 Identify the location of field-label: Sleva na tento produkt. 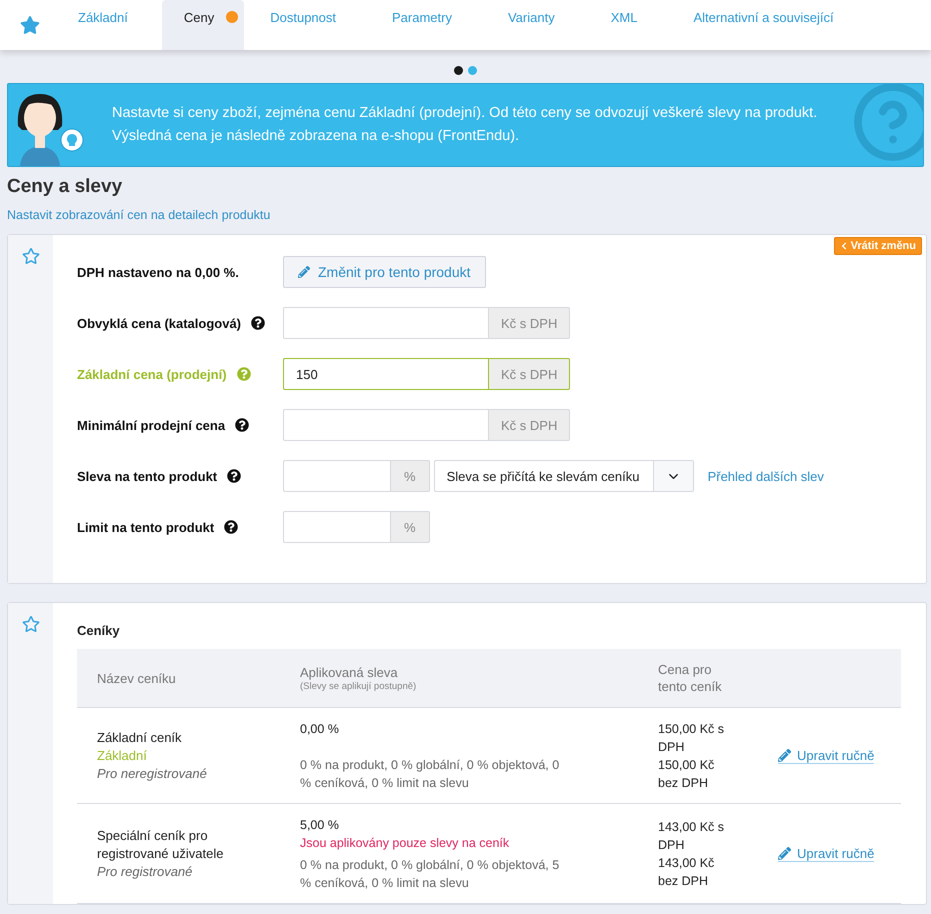
(147, 476).